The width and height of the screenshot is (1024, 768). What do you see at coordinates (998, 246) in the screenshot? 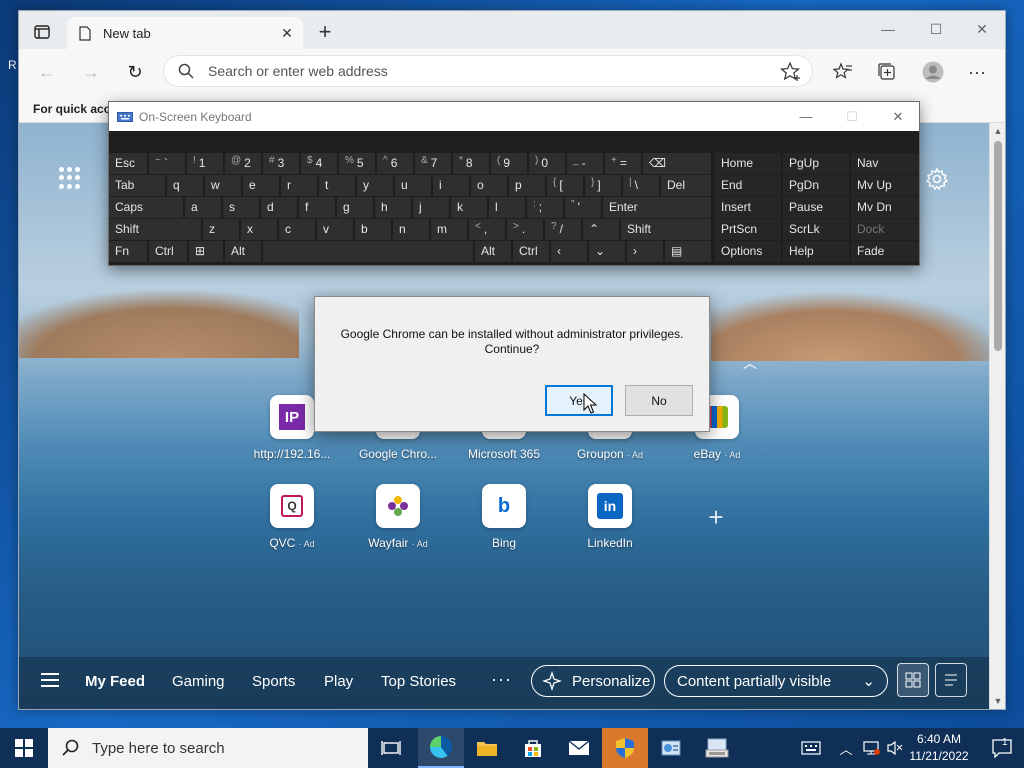
I see `scrollbar-thumb` at bounding box center [998, 246].